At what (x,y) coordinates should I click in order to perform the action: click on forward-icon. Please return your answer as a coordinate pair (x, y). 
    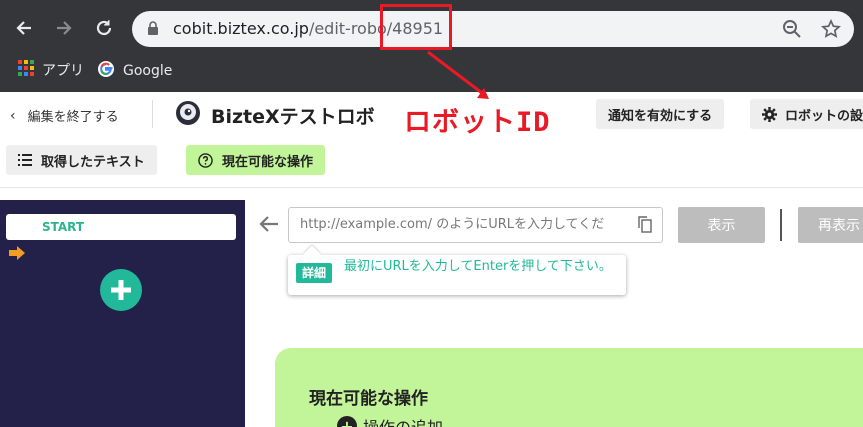
    Looking at the image, I should click on (64, 28).